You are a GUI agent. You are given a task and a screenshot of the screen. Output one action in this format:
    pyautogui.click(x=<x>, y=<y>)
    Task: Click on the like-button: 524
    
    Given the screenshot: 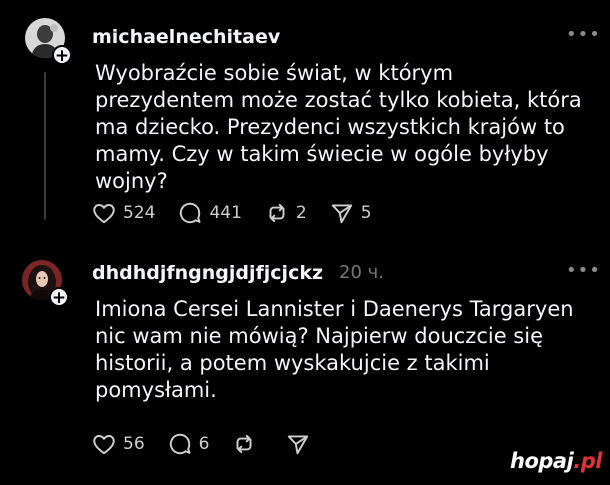 What is the action you would take?
    pyautogui.click(x=123, y=213)
    